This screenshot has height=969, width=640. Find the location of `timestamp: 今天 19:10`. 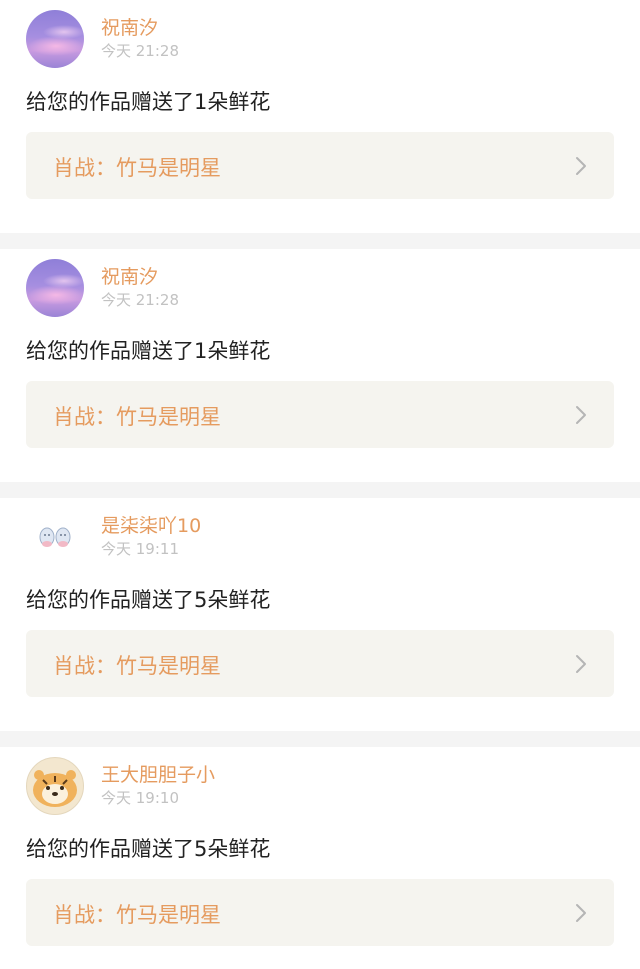

timestamp: 今天 19:10 is located at coordinates (140, 798).